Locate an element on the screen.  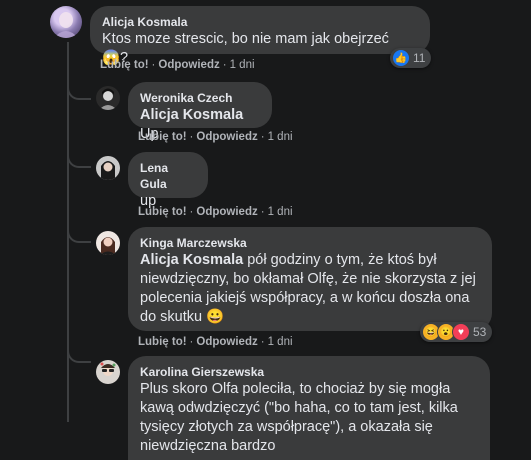
comment-bubble: Weronika Czech Alicja Kosmala Up is located at coordinates (200, 112).